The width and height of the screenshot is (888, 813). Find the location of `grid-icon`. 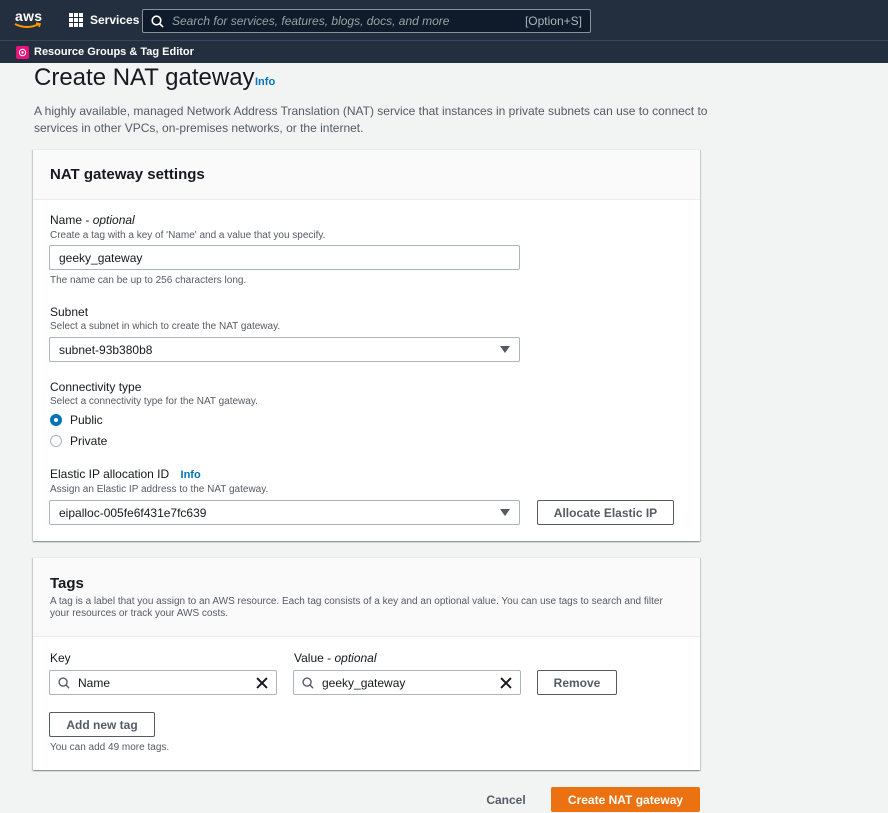

grid-icon is located at coordinates (76, 20).